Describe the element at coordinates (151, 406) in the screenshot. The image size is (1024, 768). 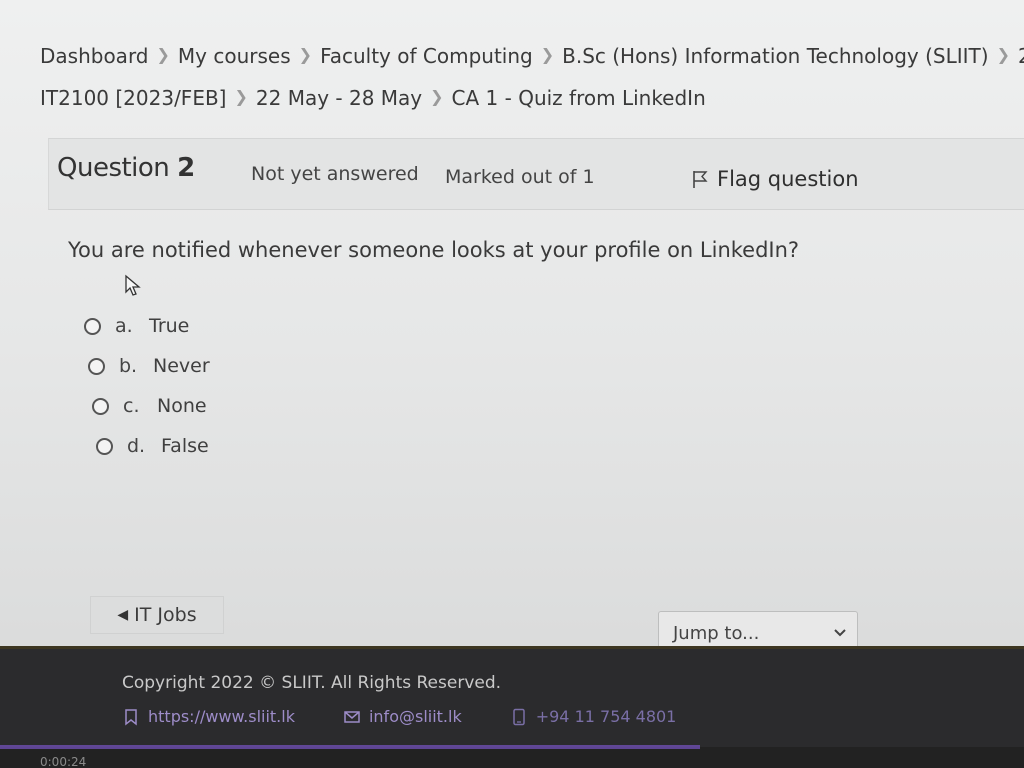
I see `answer-option-c: c. None` at that location.